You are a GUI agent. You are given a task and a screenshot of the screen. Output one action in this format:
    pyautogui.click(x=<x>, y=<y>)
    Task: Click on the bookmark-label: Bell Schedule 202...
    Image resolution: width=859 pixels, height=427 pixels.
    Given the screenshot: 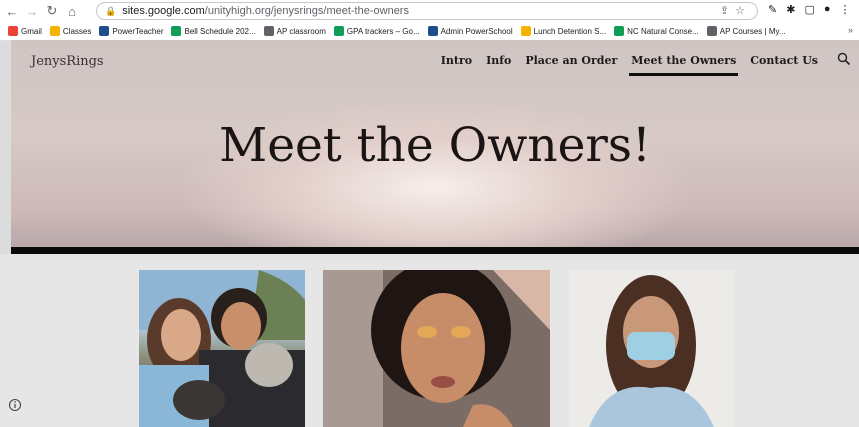 What is the action you would take?
    pyautogui.click(x=220, y=31)
    